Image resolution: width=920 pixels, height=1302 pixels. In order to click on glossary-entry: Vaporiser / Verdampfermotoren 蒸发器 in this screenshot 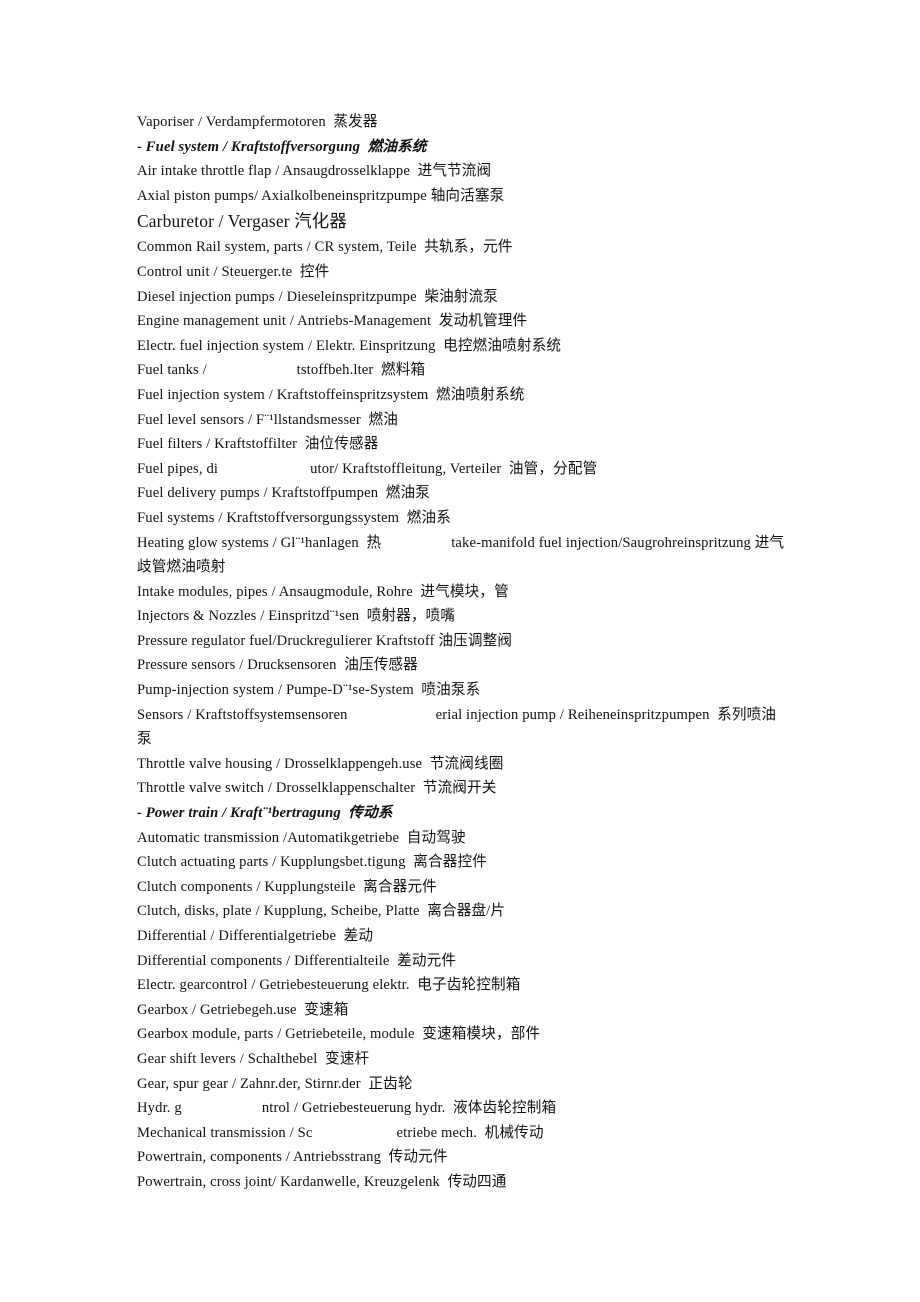, I will do `click(257, 122)`.